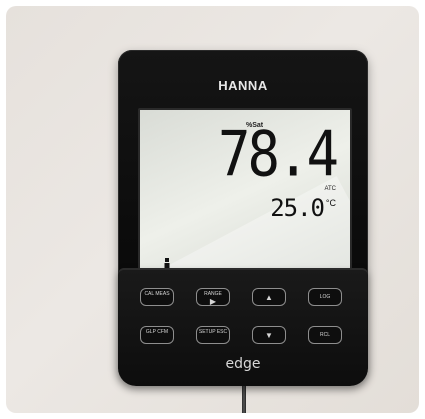 The height and width of the screenshot is (419, 425). Describe the element at coordinates (243, 85) in the screenshot. I see `brand-logo: HANNA` at that location.